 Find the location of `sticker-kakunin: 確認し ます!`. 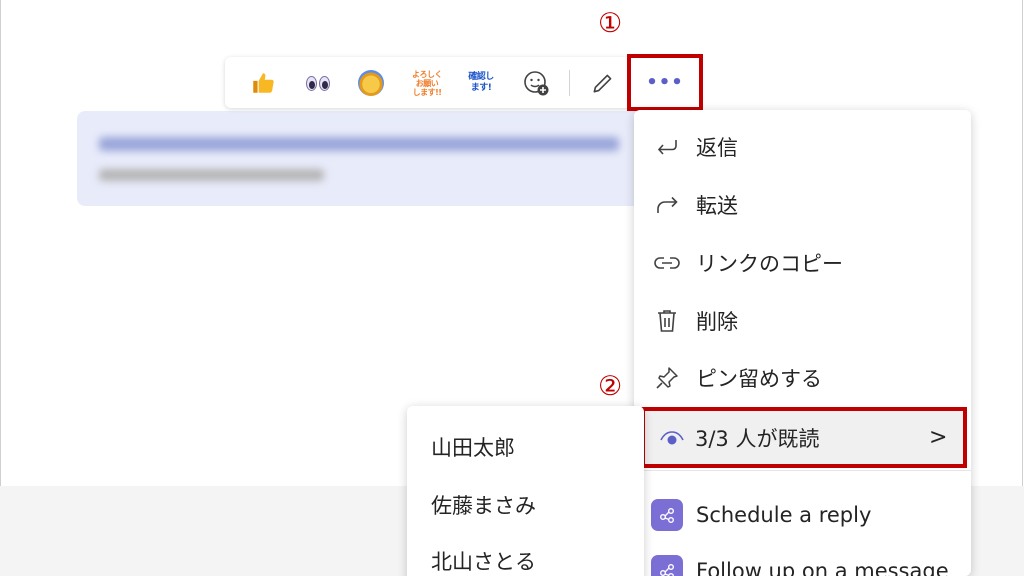

sticker-kakunin: 確認し ます! is located at coordinates (481, 83).